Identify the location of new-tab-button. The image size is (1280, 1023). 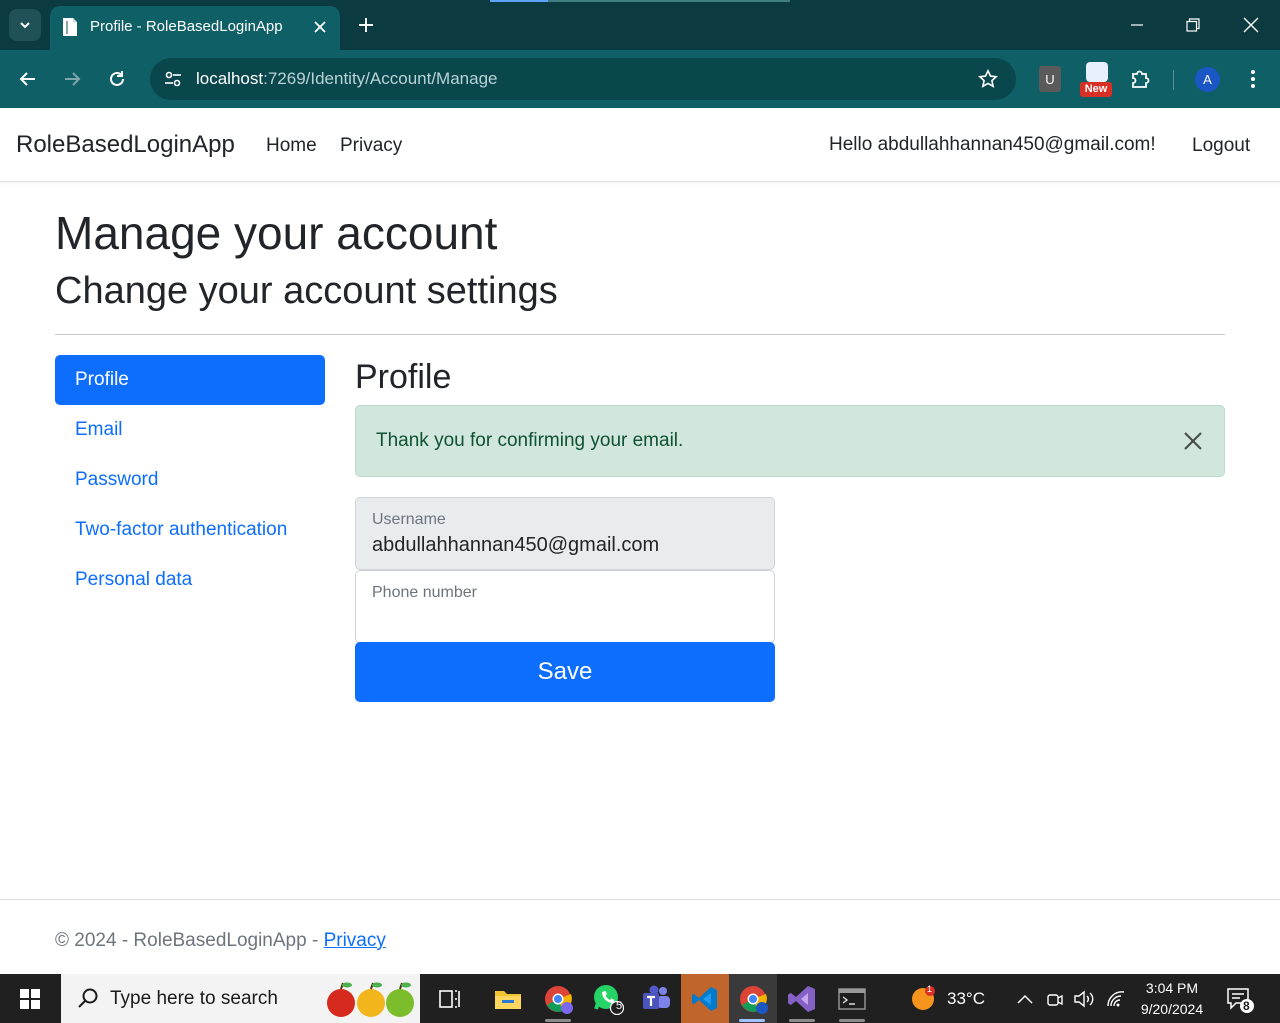
(366, 25).